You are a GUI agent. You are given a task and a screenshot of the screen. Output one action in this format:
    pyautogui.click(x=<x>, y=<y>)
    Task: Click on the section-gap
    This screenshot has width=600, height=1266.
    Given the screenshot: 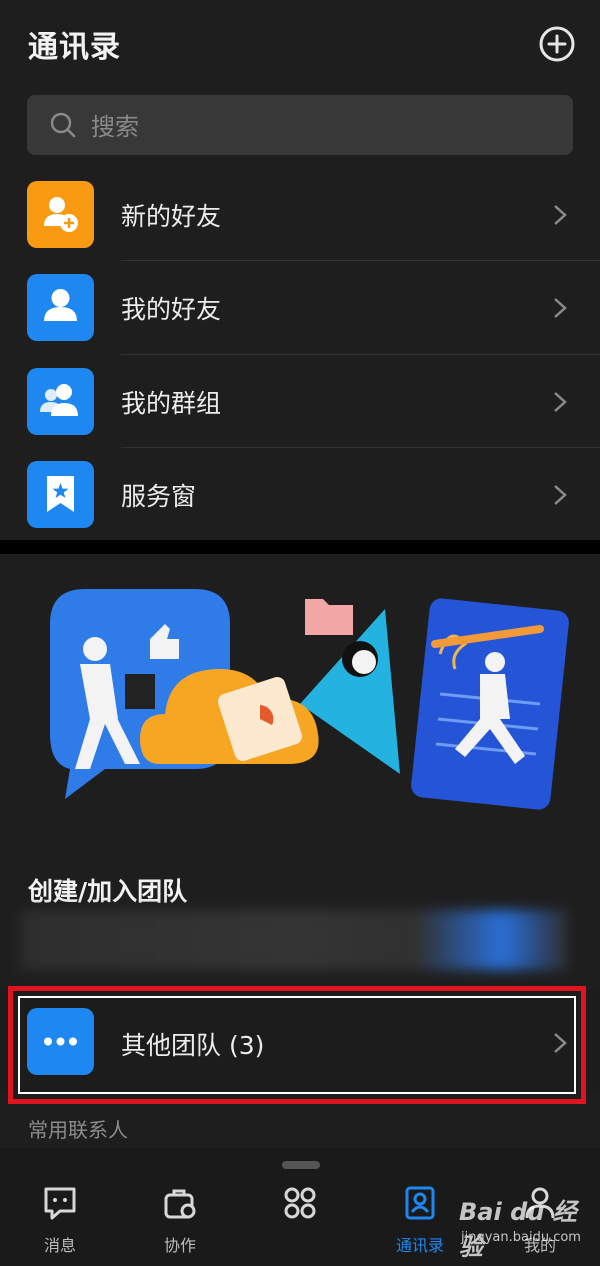 What is the action you would take?
    pyautogui.click(x=300, y=547)
    